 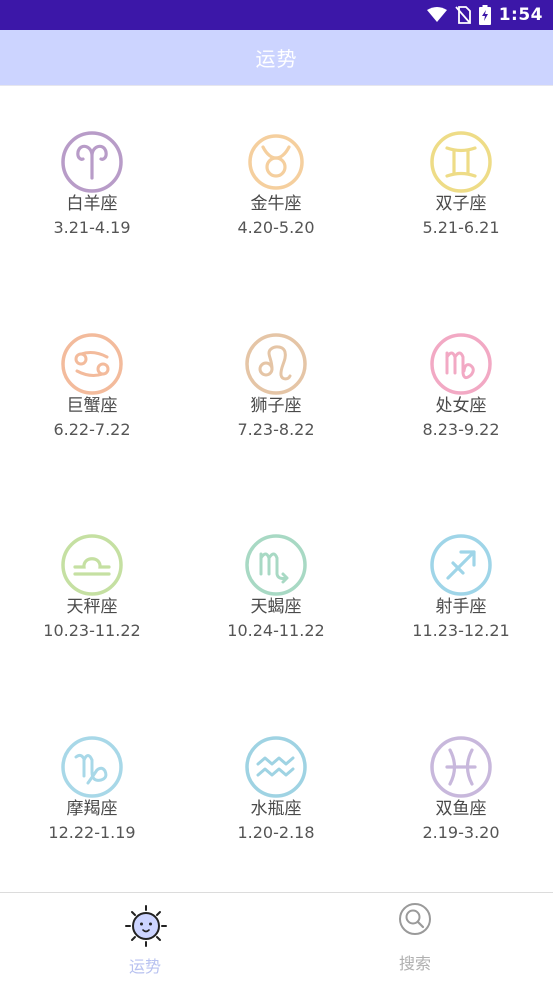 What do you see at coordinates (415, 938) in the screenshot?
I see `nav-item-search: 搜索` at bounding box center [415, 938].